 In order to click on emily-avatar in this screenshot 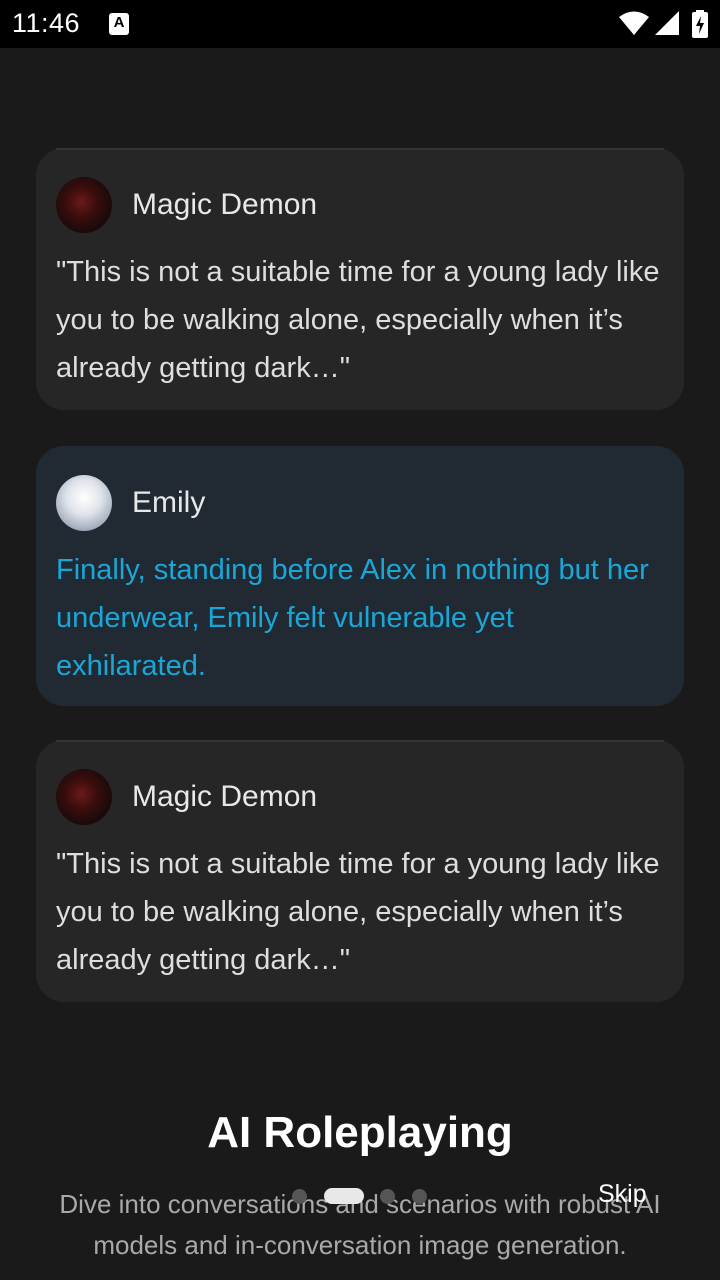, I will do `click(84, 503)`.